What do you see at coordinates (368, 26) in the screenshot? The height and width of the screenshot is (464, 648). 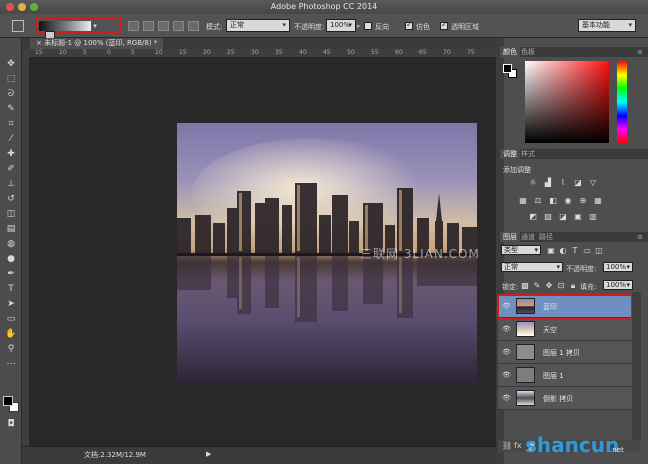 I see `reverse-checkbox` at bounding box center [368, 26].